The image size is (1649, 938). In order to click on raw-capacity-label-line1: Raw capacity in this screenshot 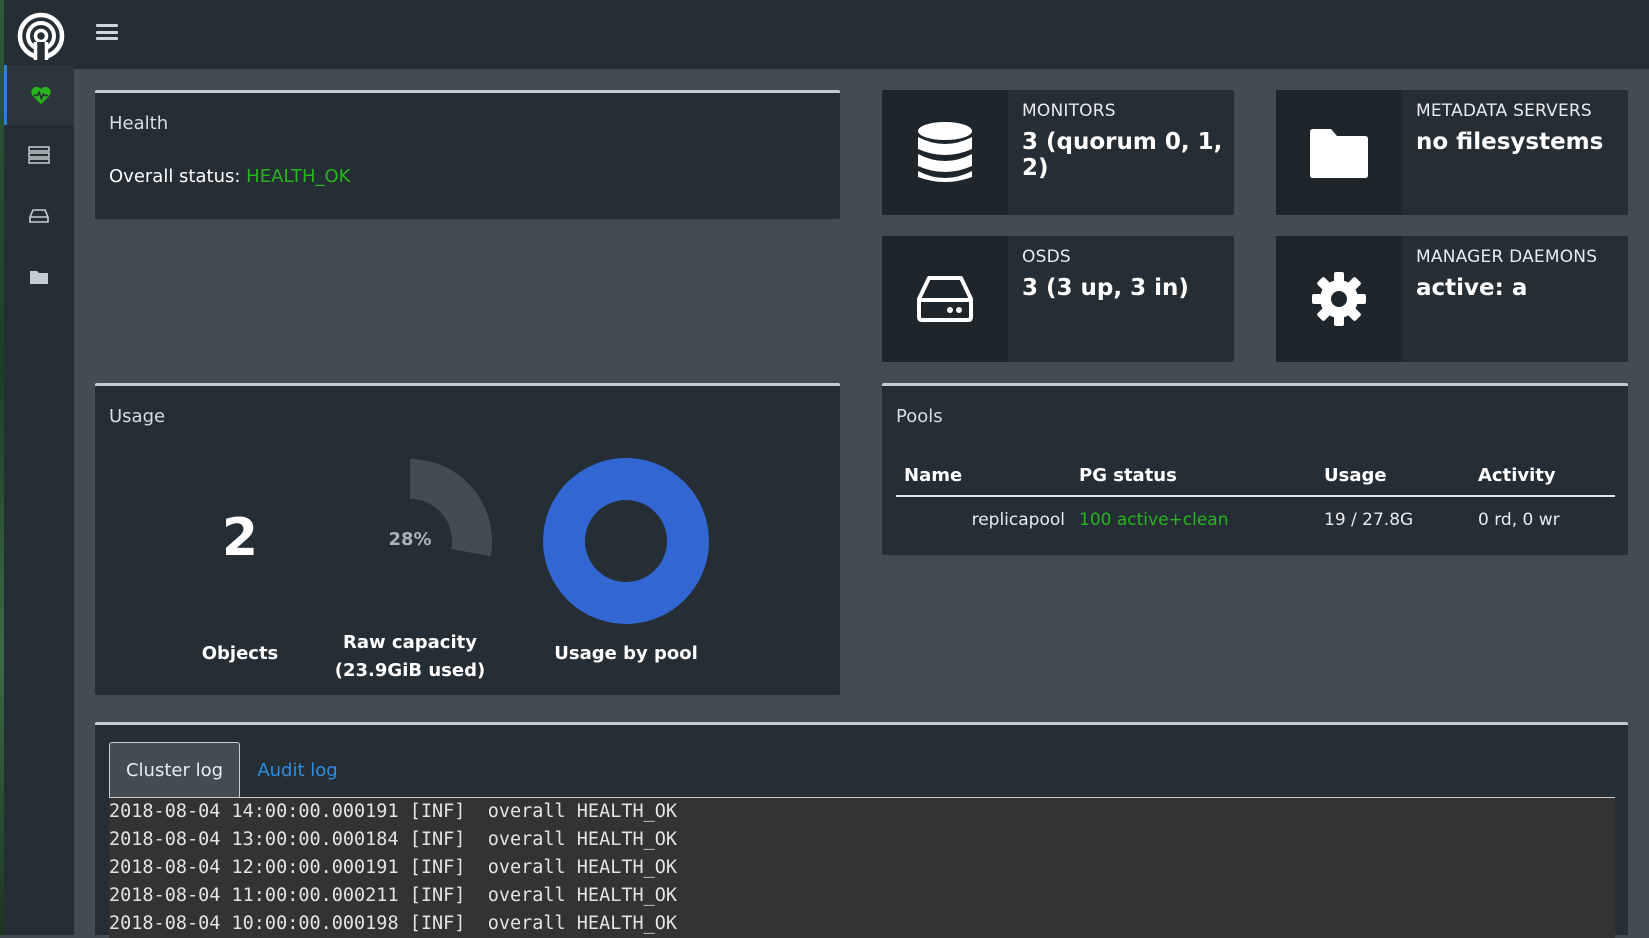, I will do `click(410, 642)`.